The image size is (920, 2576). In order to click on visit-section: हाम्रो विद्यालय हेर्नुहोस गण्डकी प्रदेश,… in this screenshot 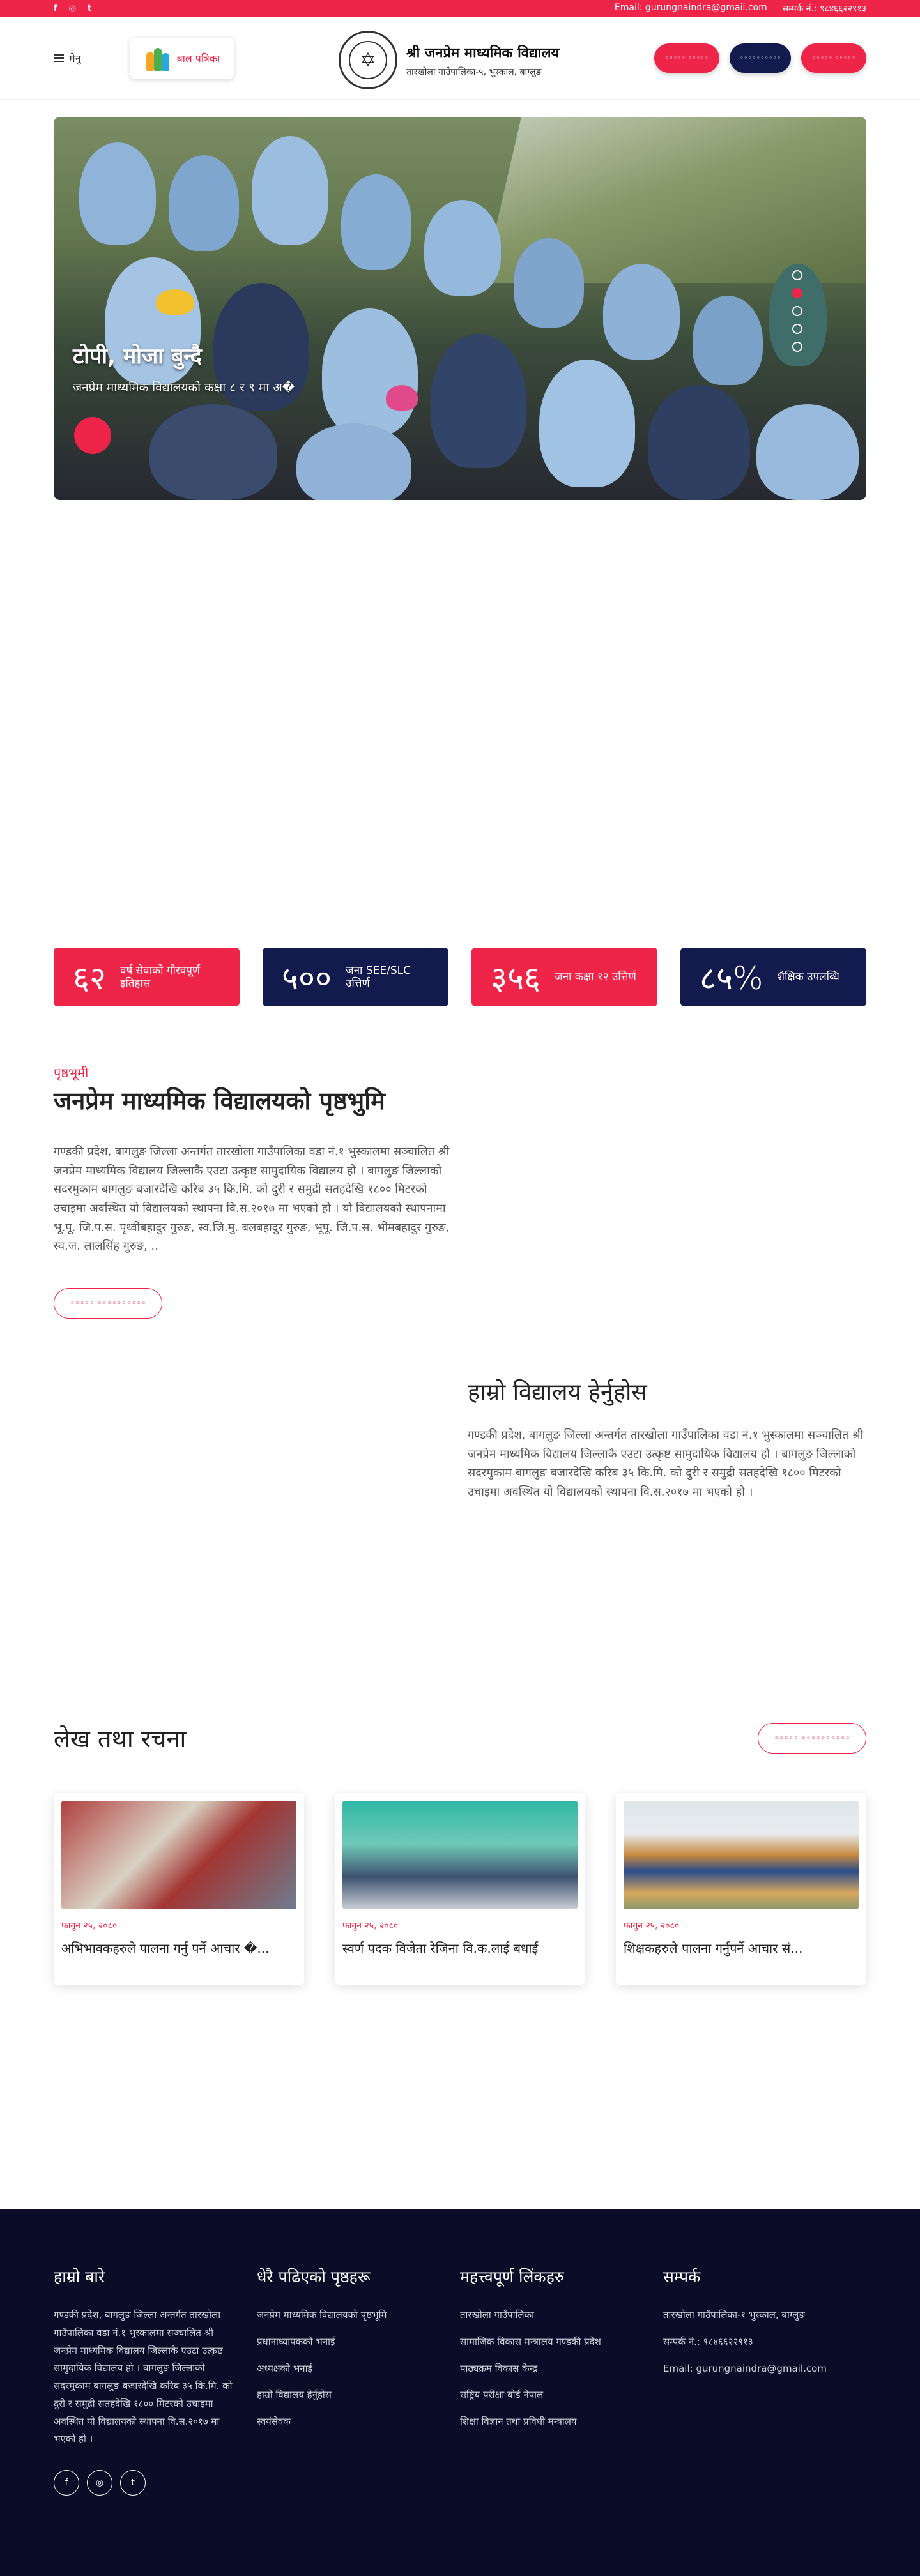, I will do `click(667, 1439)`.